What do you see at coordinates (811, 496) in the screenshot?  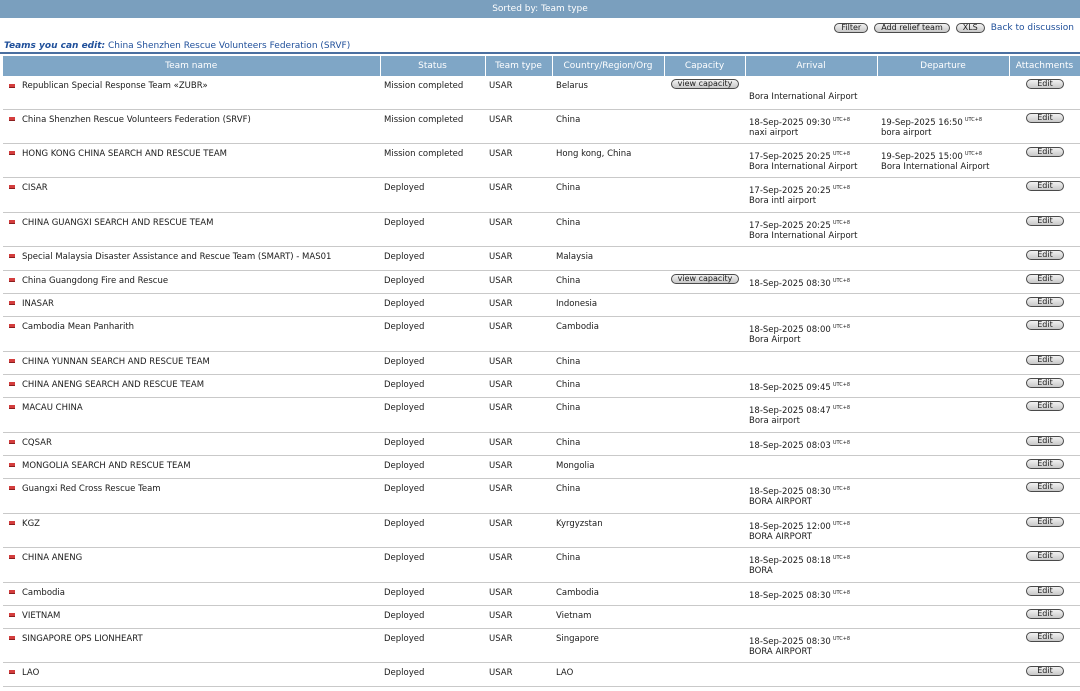 I see `arrival-cell: 18-Sep-2025 08:30 UTC+8 BORA AIRPORT` at bounding box center [811, 496].